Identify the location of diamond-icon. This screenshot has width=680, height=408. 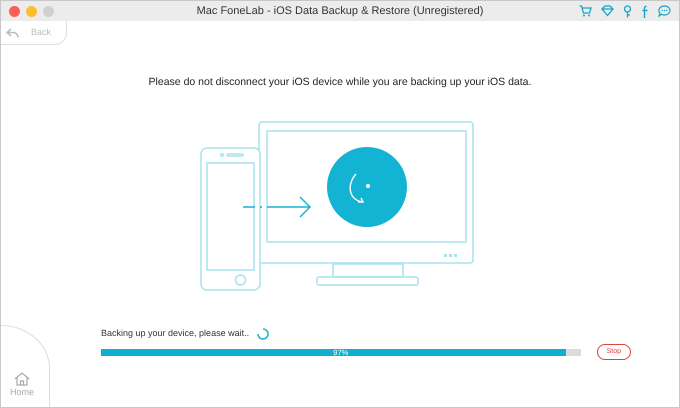
(607, 10).